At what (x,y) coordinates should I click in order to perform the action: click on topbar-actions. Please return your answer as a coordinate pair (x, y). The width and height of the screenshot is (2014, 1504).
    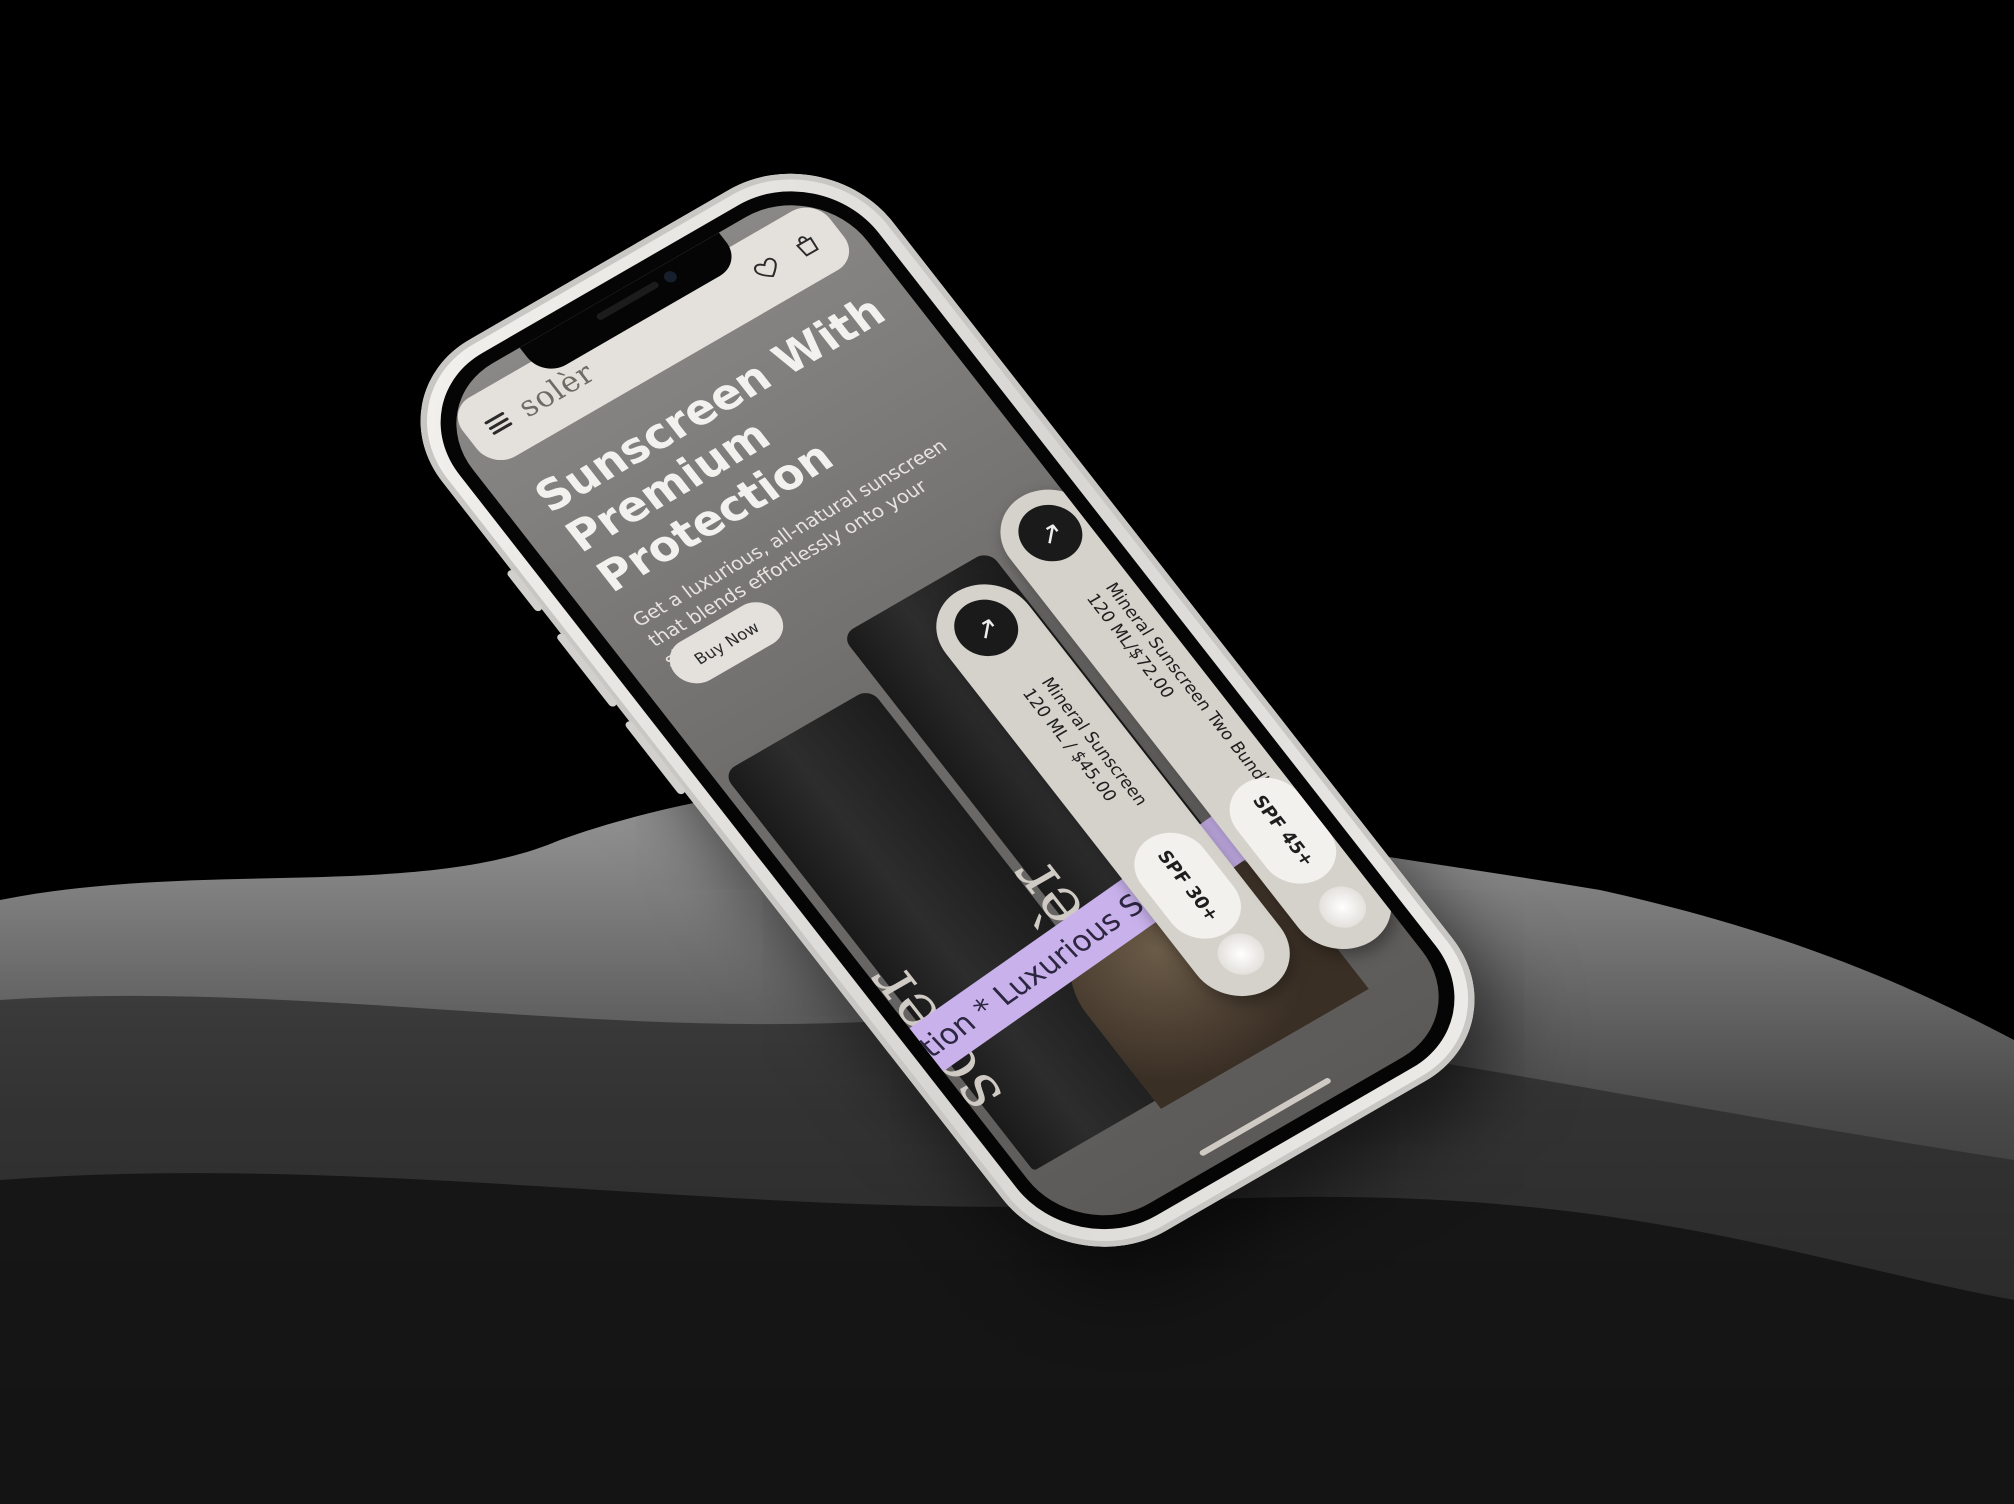
    Looking at the image, I should click on (787, 257).